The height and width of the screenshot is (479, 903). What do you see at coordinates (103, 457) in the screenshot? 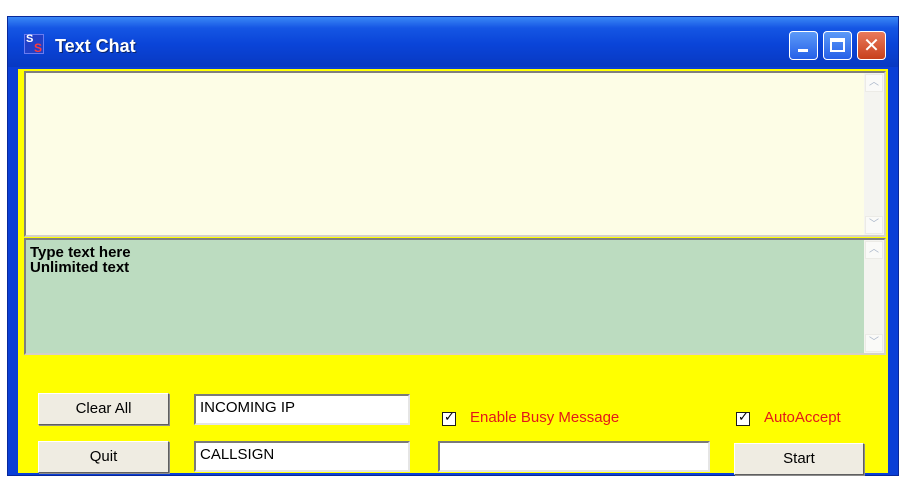
I see `quit-button: Quit` at bounding box center [103, 457].